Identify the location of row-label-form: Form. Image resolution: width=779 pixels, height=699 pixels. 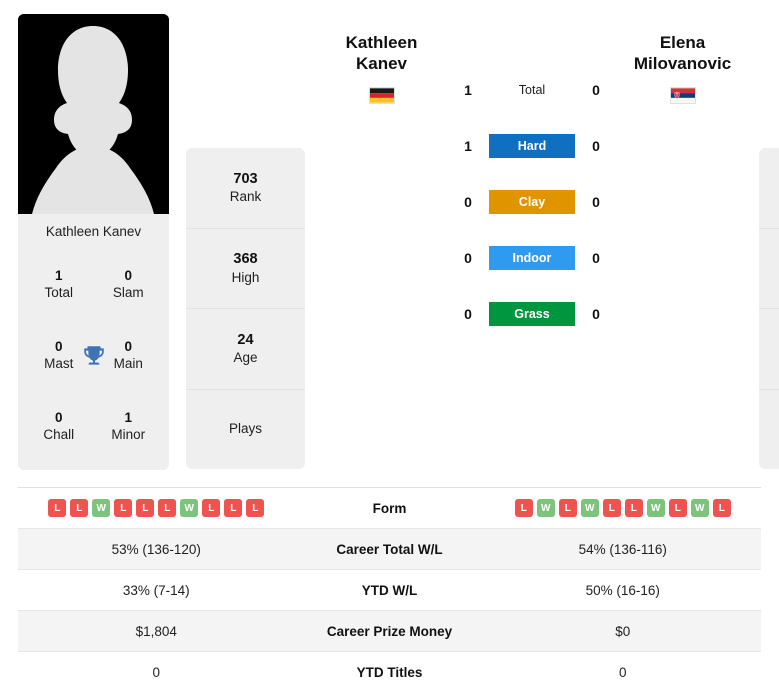
(389, 508).